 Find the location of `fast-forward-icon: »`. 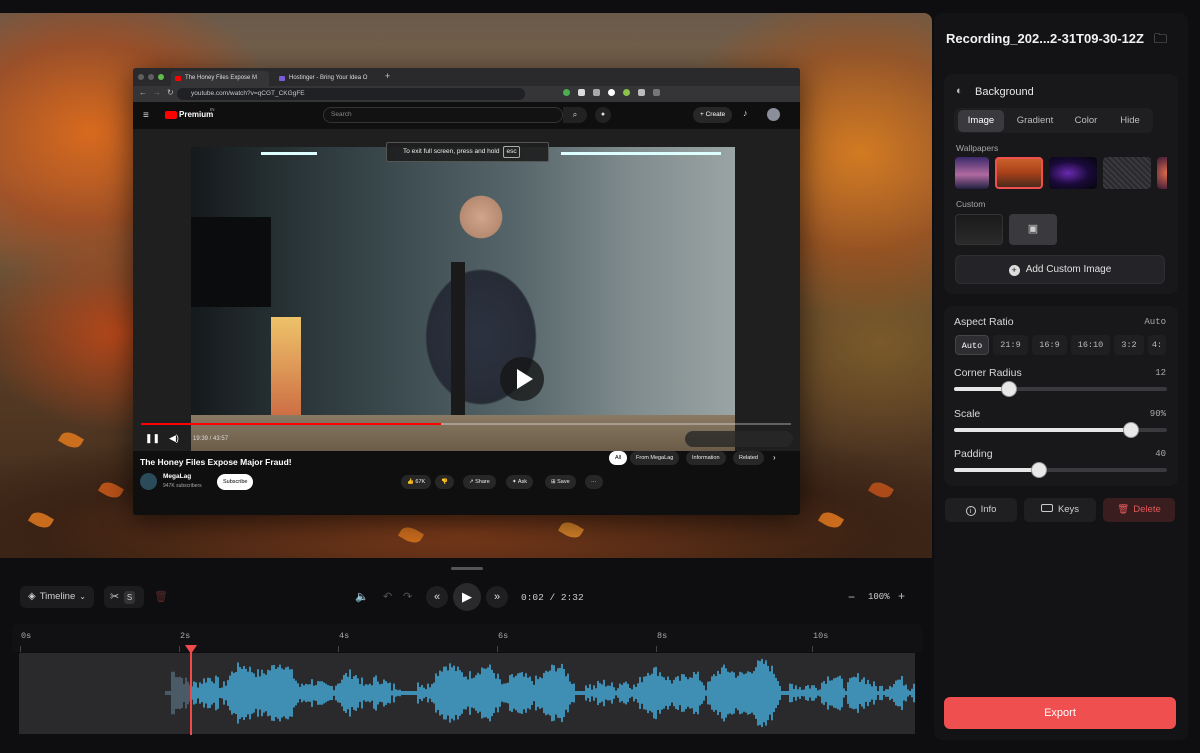

fast-forward-icon: » is located at coordinates (497, 597).